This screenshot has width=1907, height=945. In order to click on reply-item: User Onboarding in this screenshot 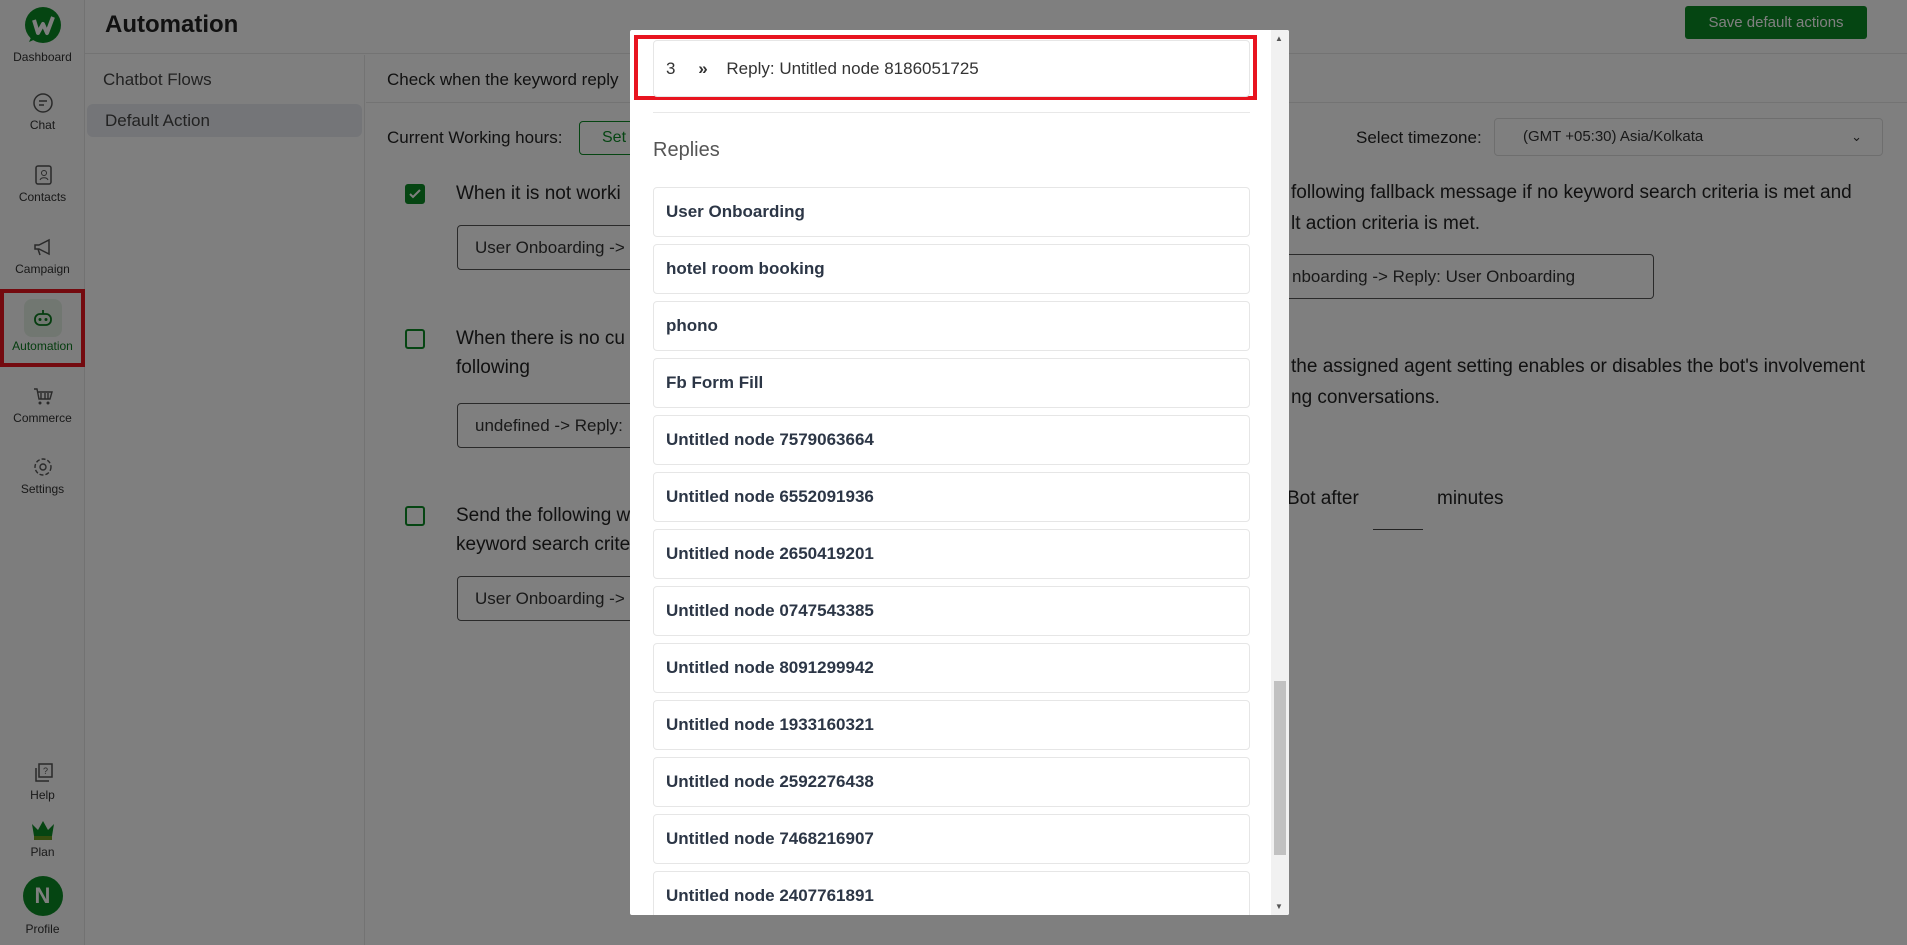, I will do `click(951, 212)`.